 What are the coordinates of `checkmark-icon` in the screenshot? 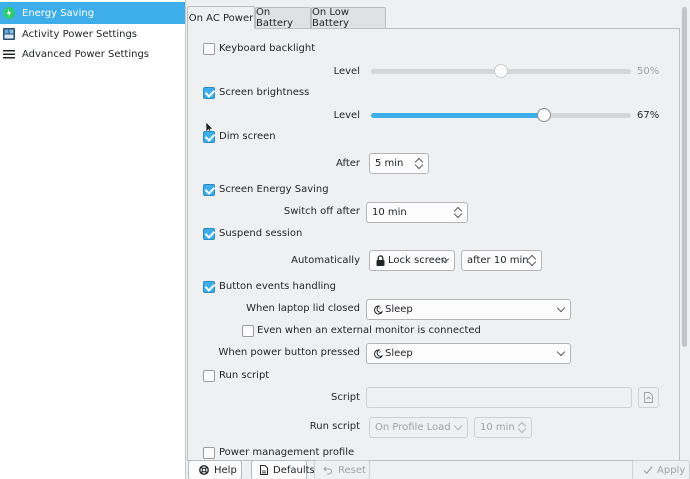 It's located at (648, 470).